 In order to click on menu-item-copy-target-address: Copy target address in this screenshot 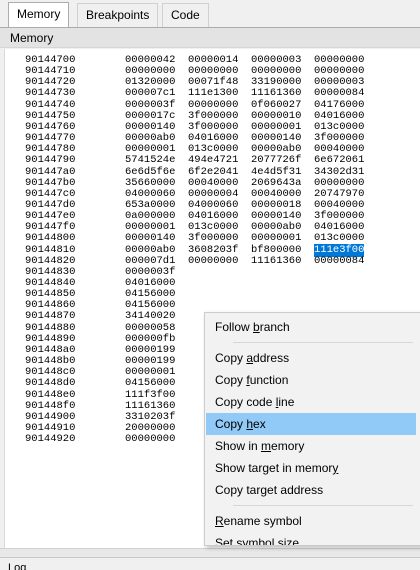, I will do `click(311, 490)`.